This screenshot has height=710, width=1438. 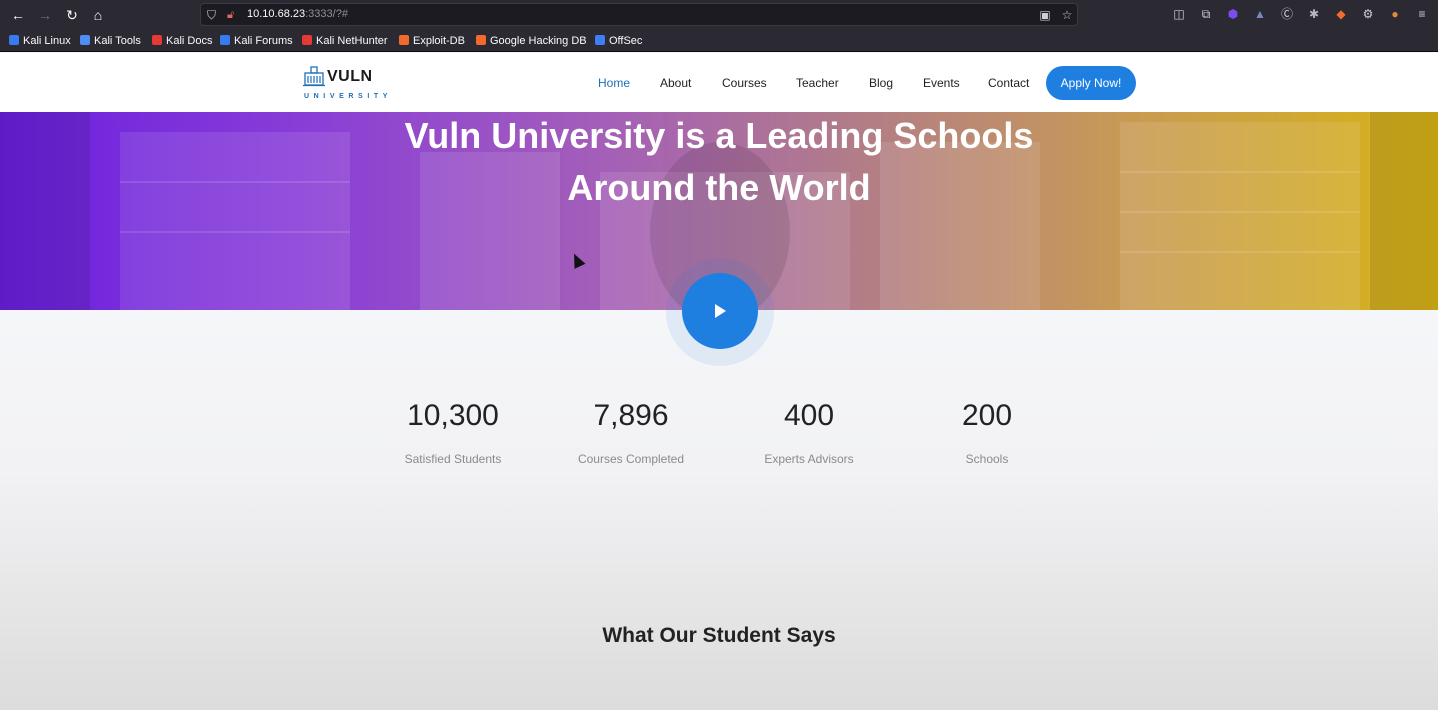 I want to click on stat-experts-advisors: 400 Experts Advisors, so click(x=809, y=431).